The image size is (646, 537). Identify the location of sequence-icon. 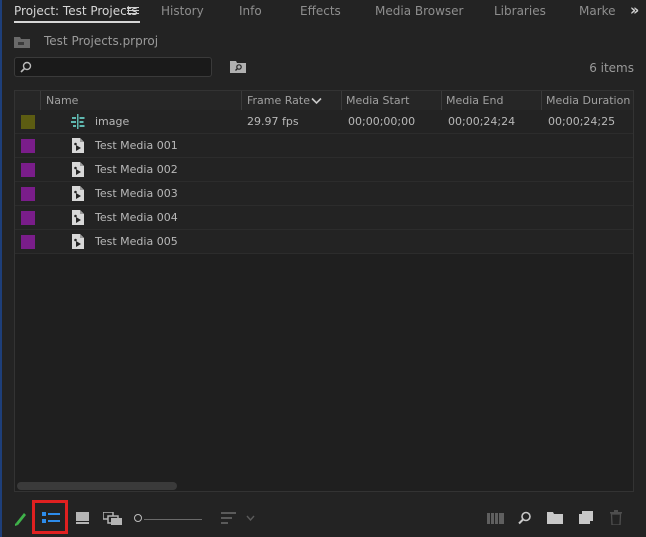
(78, 121).